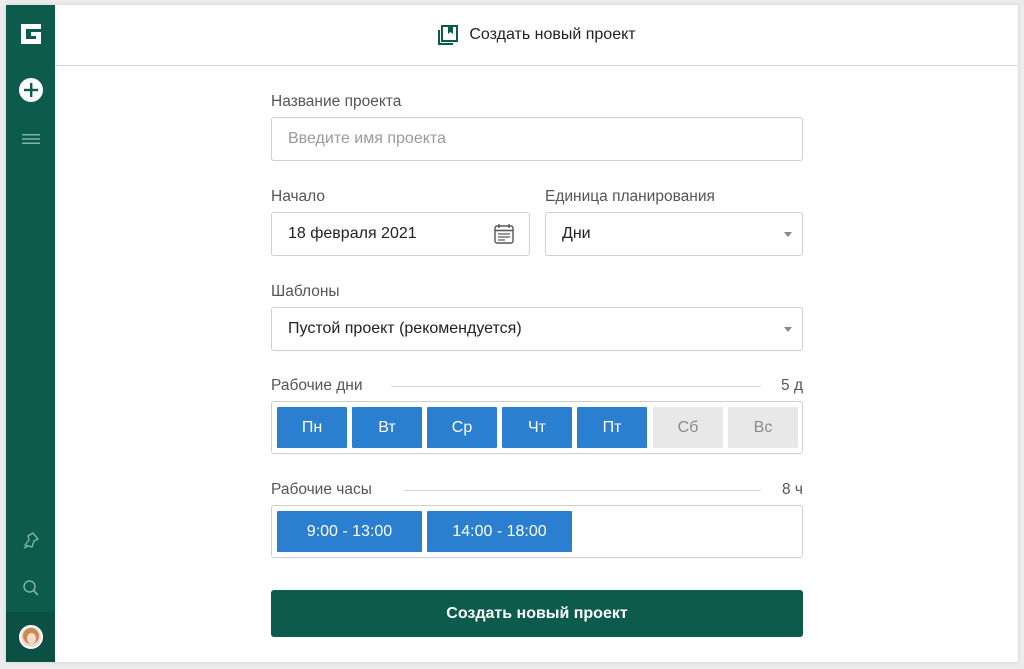 The width and height of the screenshot is (1024, 669). I want to click on day-sun: Вс, so click(763, 427).